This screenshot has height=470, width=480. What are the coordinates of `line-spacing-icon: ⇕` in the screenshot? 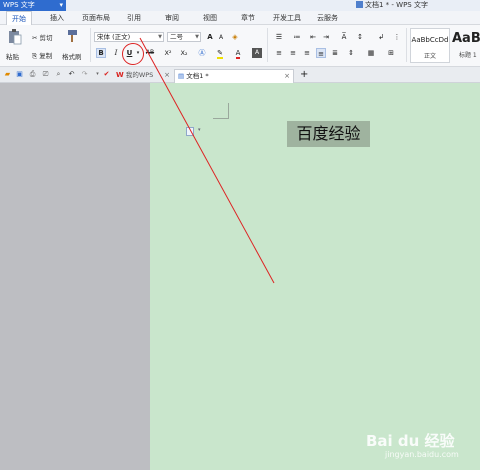 It's located at (351, 53).